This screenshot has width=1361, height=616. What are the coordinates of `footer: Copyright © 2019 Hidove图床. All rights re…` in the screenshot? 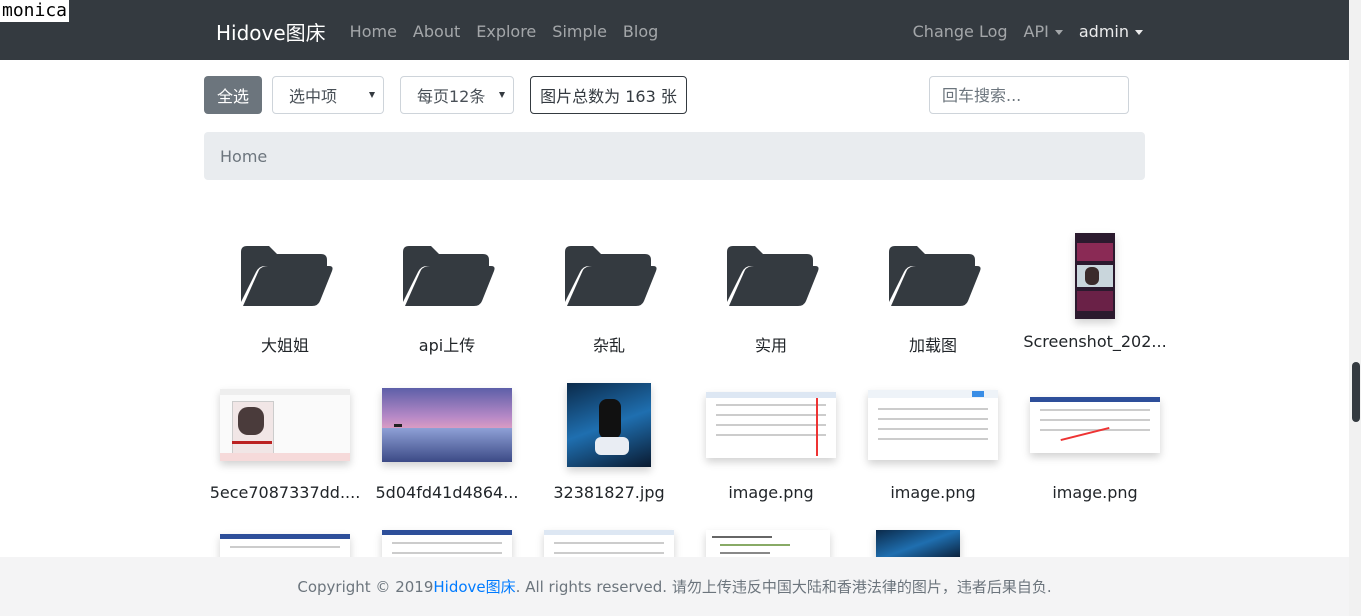 It's located at (674, 586).